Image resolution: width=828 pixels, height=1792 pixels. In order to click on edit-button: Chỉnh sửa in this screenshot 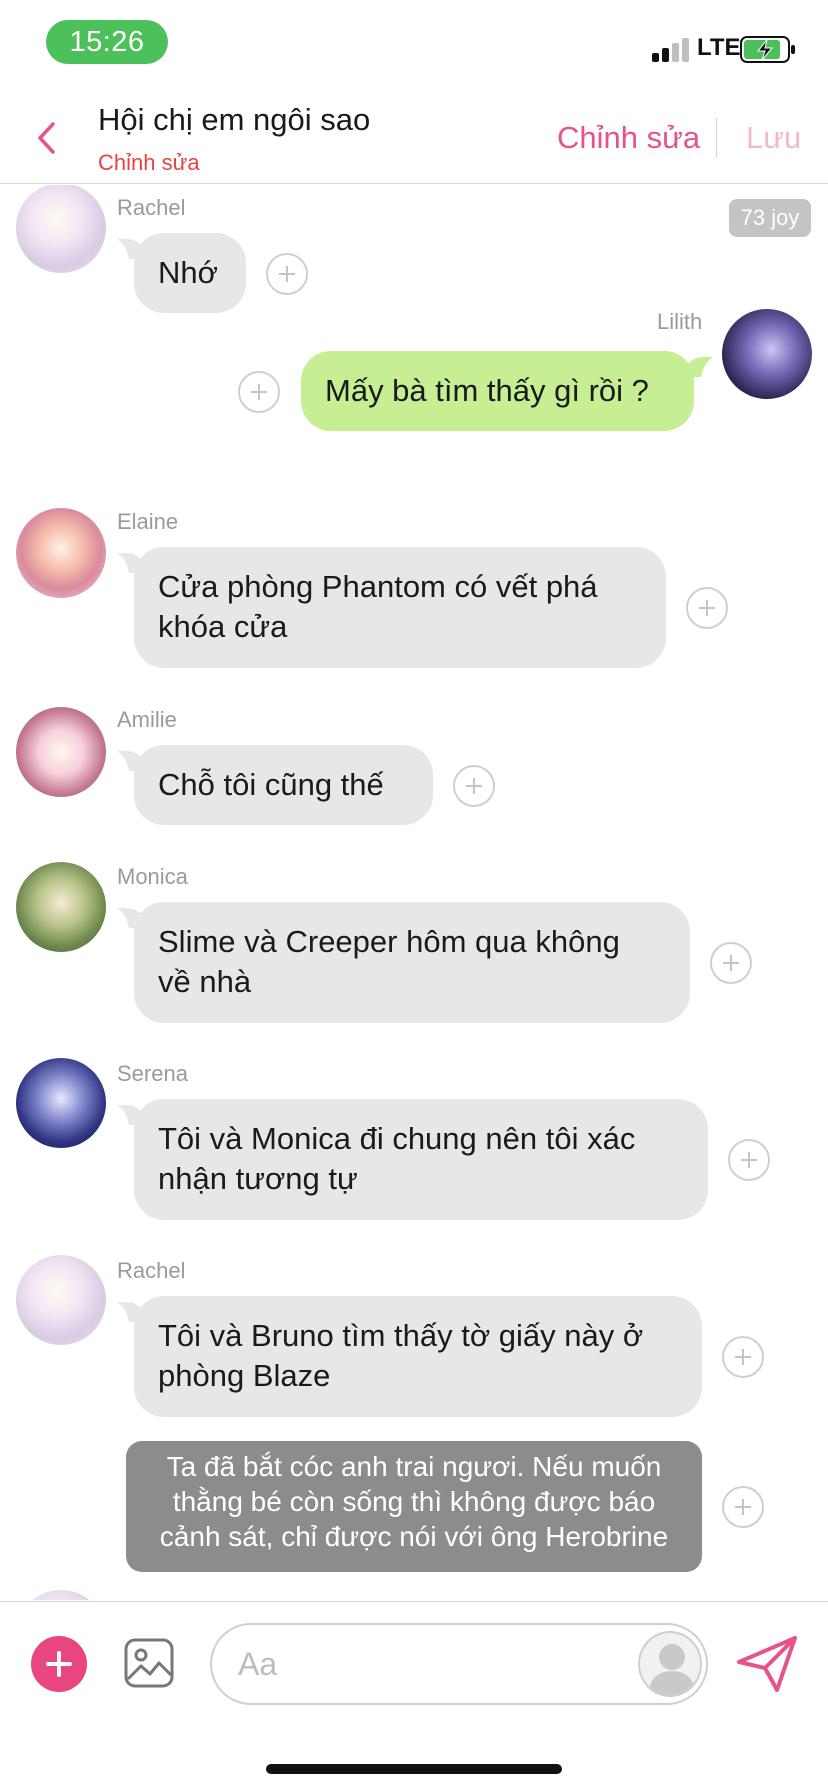, I will do `click(628, 138)`.